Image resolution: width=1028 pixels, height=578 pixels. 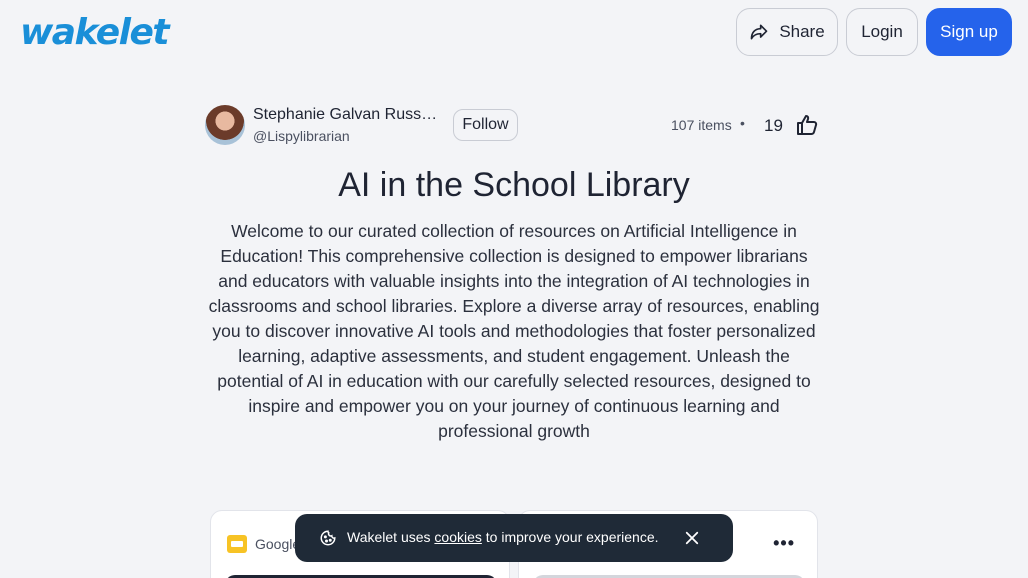 I want to click on login-button: Login, so click(x=882, y=32).